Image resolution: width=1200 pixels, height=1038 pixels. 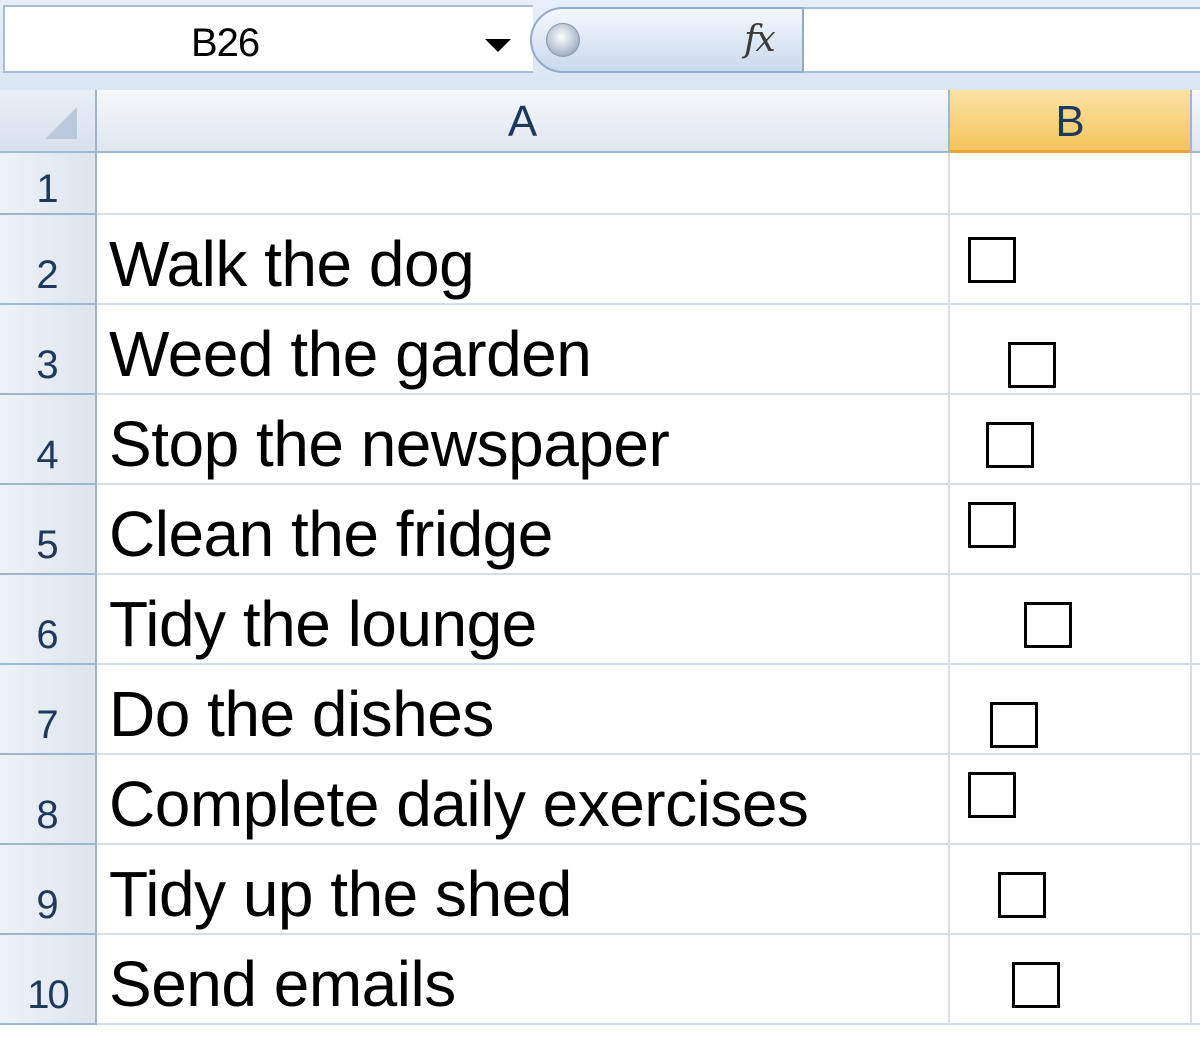 What do you see at coordinates (523, 350) in the screenshot?
I see `cell-a3: Weed the garden` at bounding box center [523, 350].